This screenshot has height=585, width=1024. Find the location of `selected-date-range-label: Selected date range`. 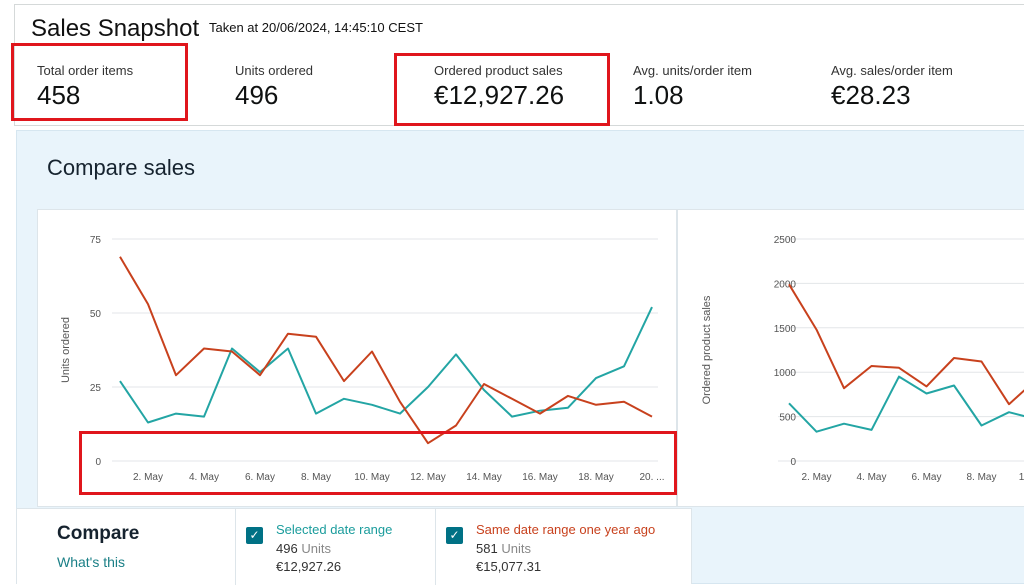

selected-date-range-label: Selected date range is located at coordinates (334, 529).